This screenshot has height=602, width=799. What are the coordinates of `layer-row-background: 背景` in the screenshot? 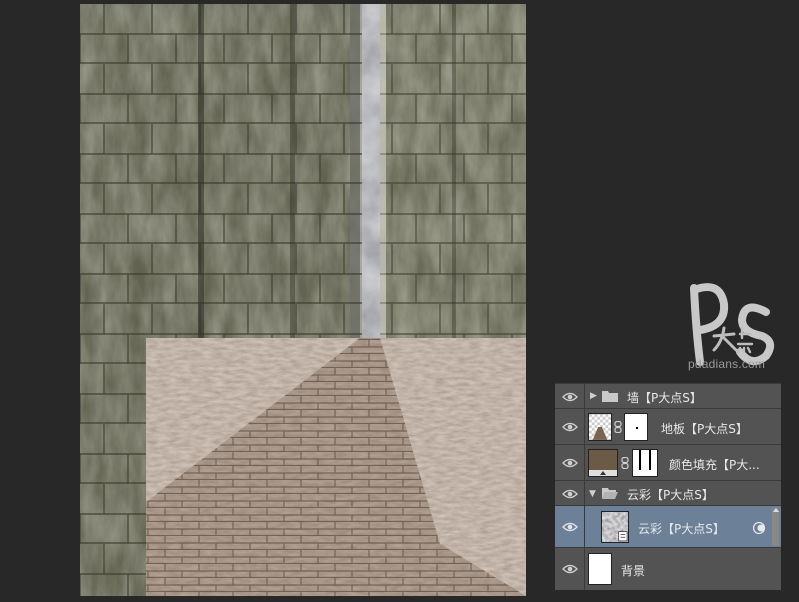 It's located at (668, 569).